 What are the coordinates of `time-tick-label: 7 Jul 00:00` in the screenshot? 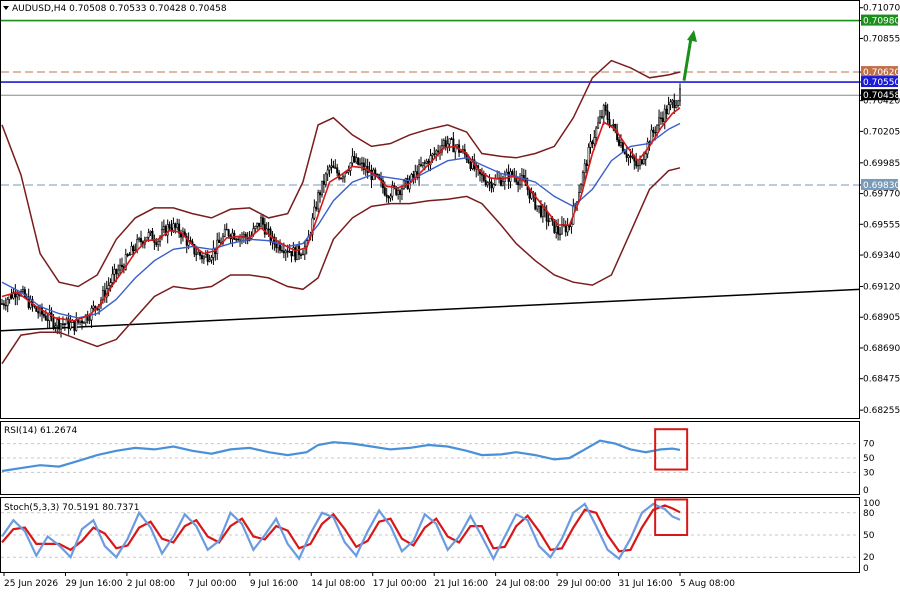 It's located at (212, 584).